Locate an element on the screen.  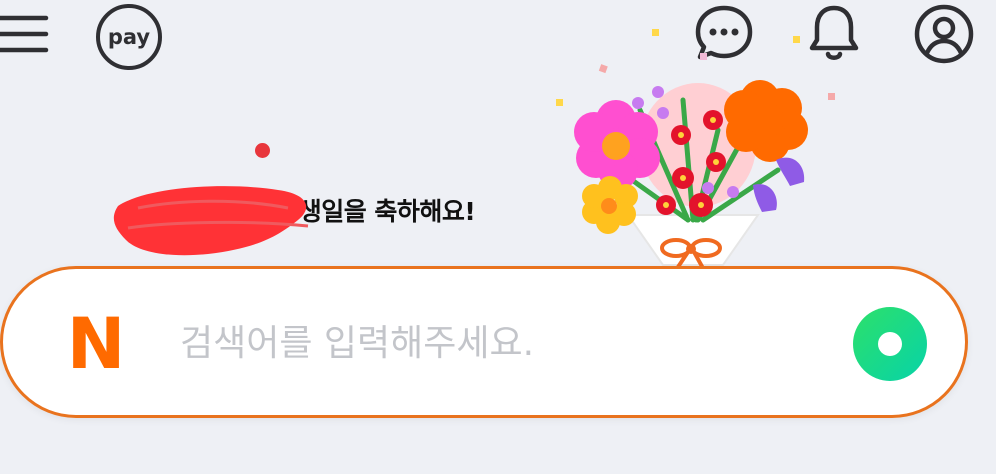
naver-logo: N is located at coordinates (96, 344).